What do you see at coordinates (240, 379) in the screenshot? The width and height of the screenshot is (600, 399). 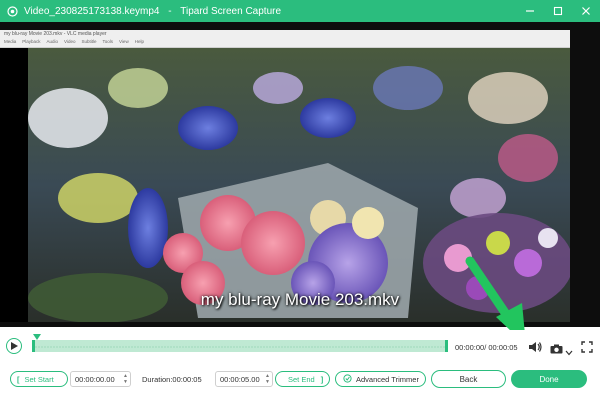 I see `end-time-value: 00:00:05.00` at bounding box center [240, 379].